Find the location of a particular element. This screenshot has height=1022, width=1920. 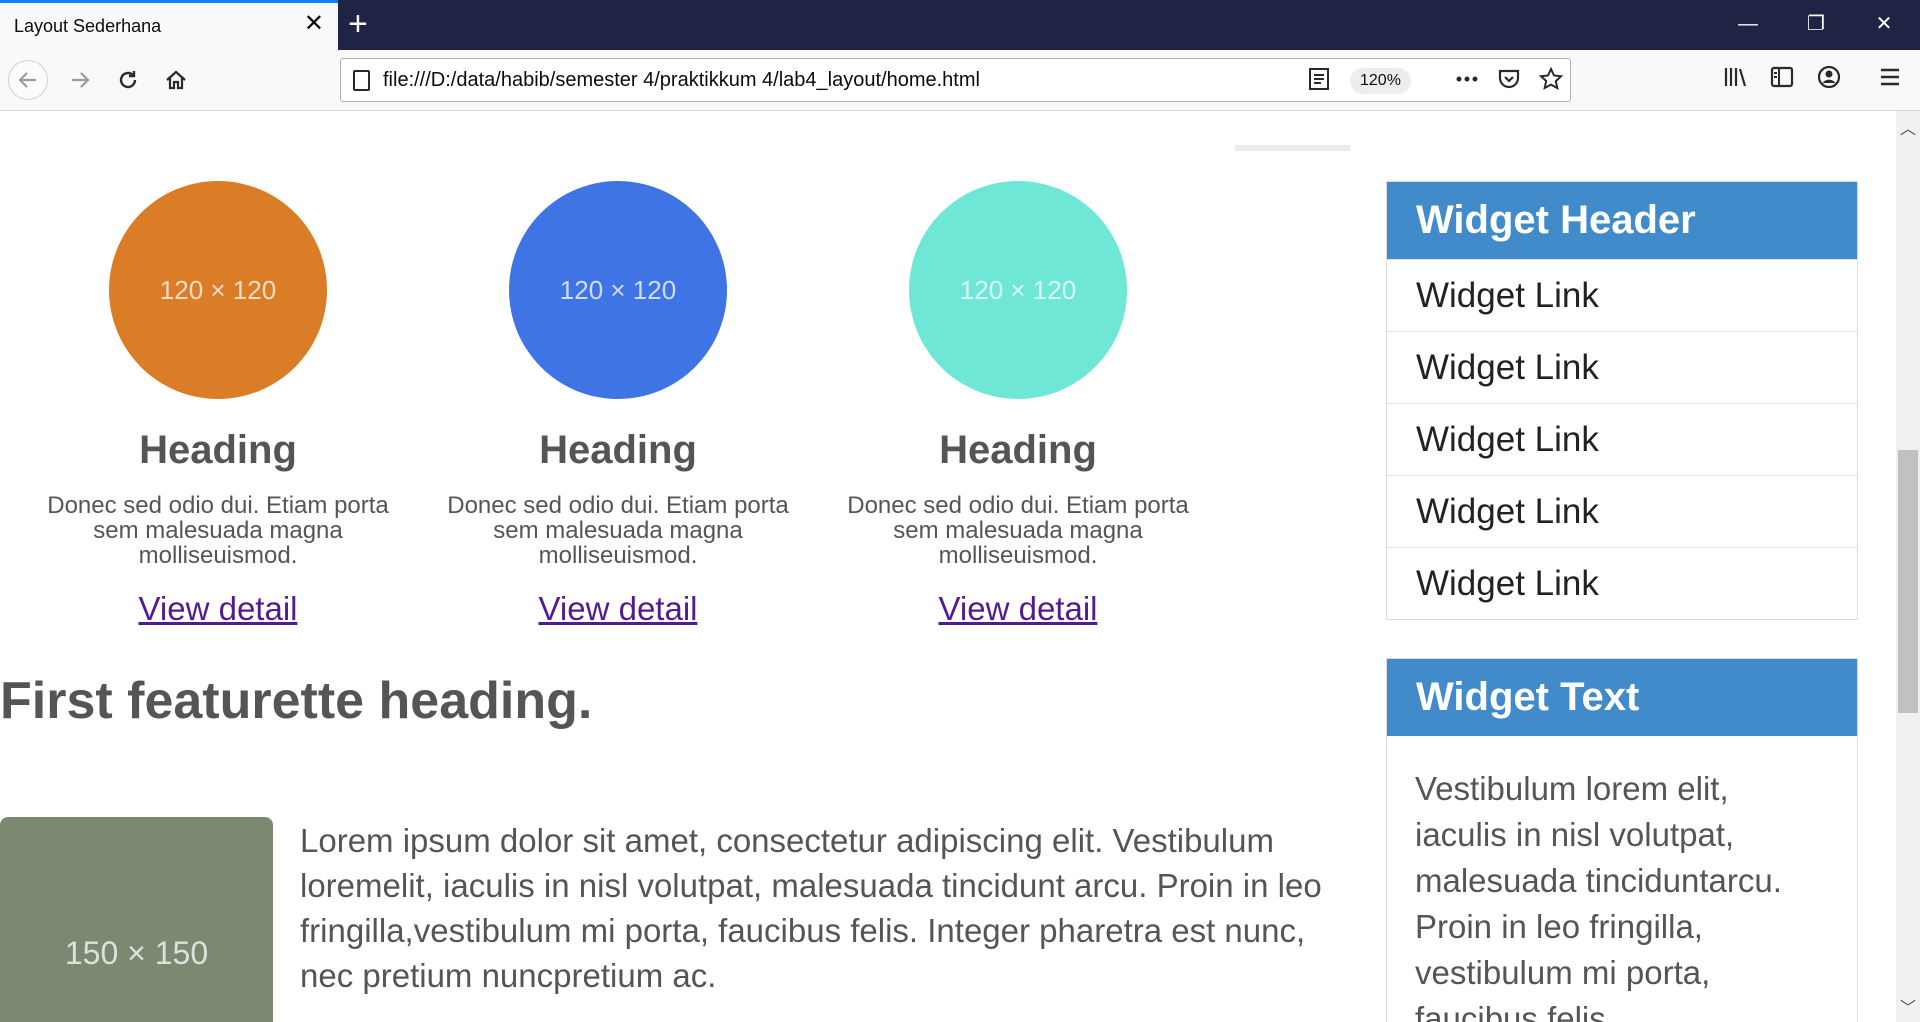

forward-button is located at coordinates (80, 80).